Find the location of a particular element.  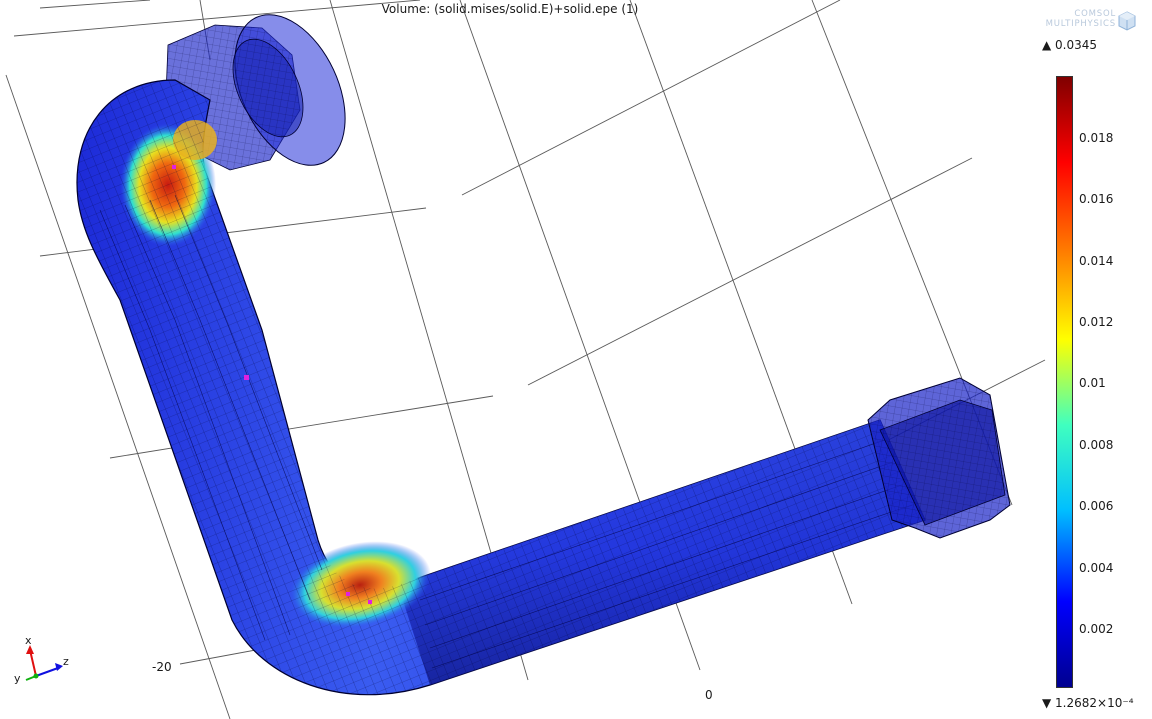

triad-x-label: x is located at coordinates (28, 640).